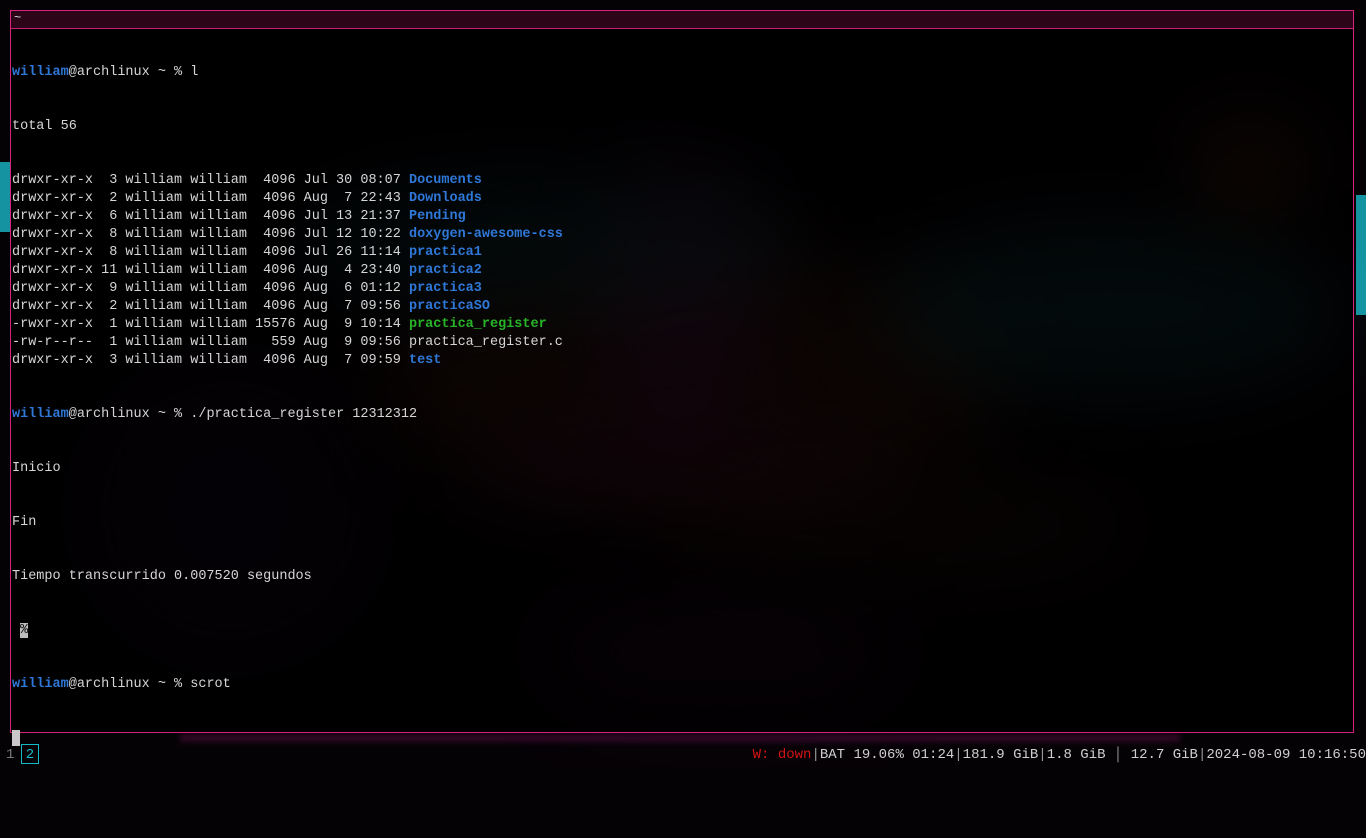 The height and width of the screenshot is (838, 1366). What do you see at coordinates (887, 755) in the screenshot?
I see `battery-status: BAT 19.06% 01:24` at bounding box center [887, 755].